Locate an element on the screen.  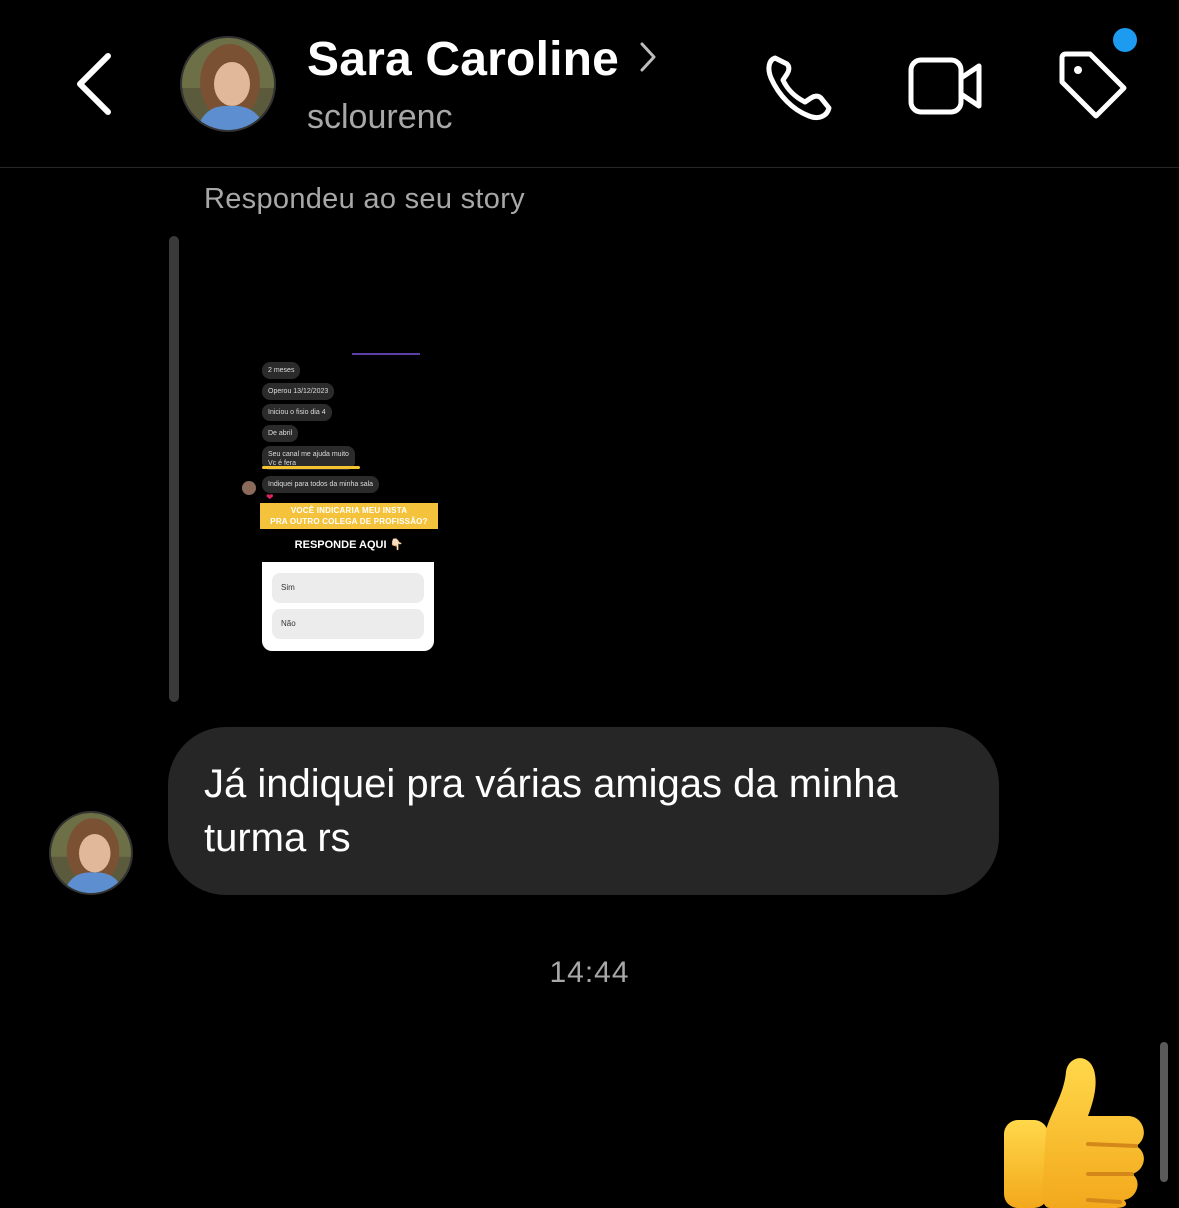
call-button is located at coordinates (799, 86).